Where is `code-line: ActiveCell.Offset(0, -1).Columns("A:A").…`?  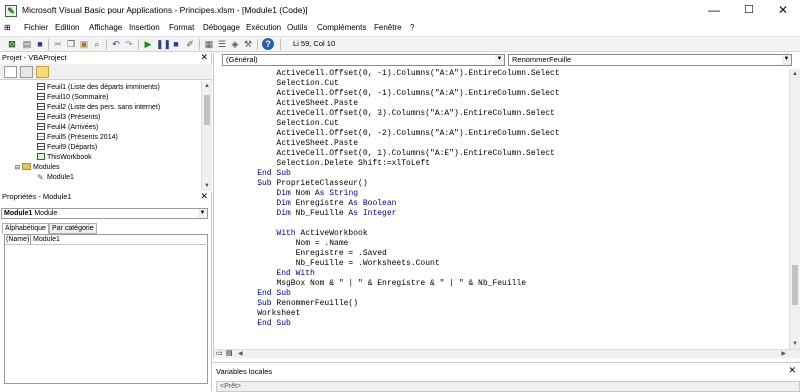
code-line: ActiveCell.Offset(0, -1).Columns("A:A").… is located at coordinates (399, 93).